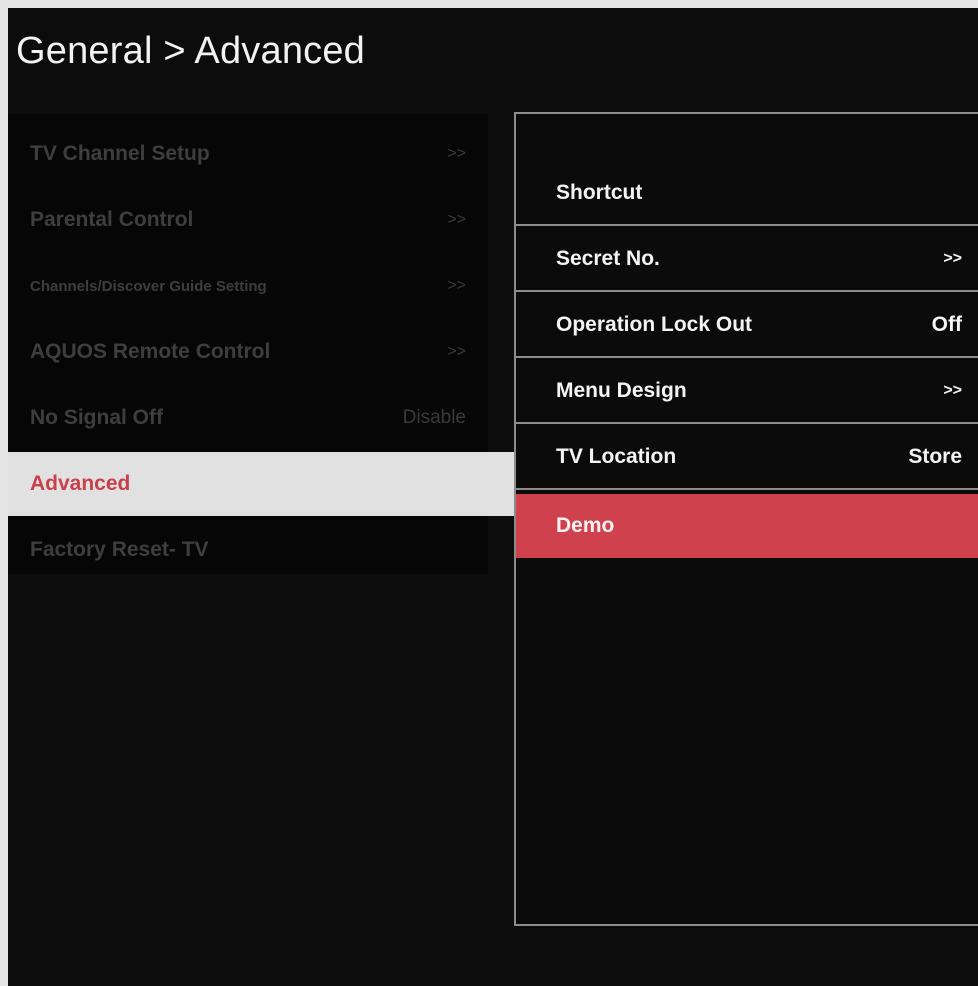  What do you see at coordinates (747, 392) in the screenshot?
I see `submenu-item-menu-design: Menu Design >>` at bounding box center [747, 392].